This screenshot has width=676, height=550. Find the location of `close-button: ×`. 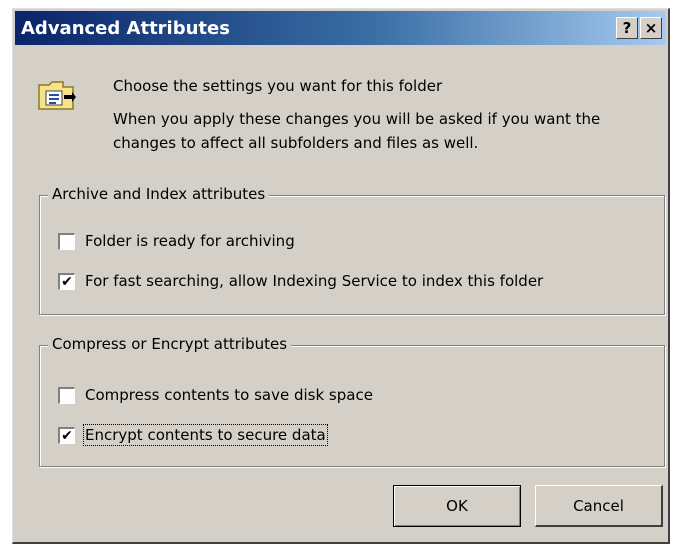

close-button: × is located at coordinates (651, 28).